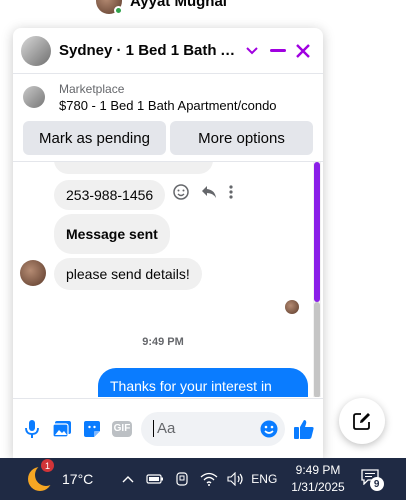 The height and width of the screenshot is (500, 406). Describe the element at coordinates (78, 479) in the screenshot. I see `temperature: 17°C` at that location.